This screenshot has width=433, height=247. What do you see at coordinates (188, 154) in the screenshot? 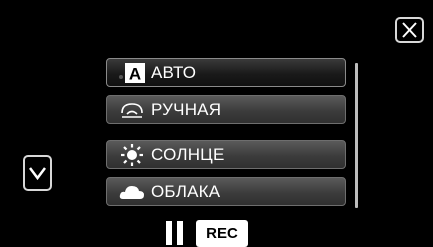
I see `menu-item-label: СОЛНЦЕ` at bounding box center [188, 154].